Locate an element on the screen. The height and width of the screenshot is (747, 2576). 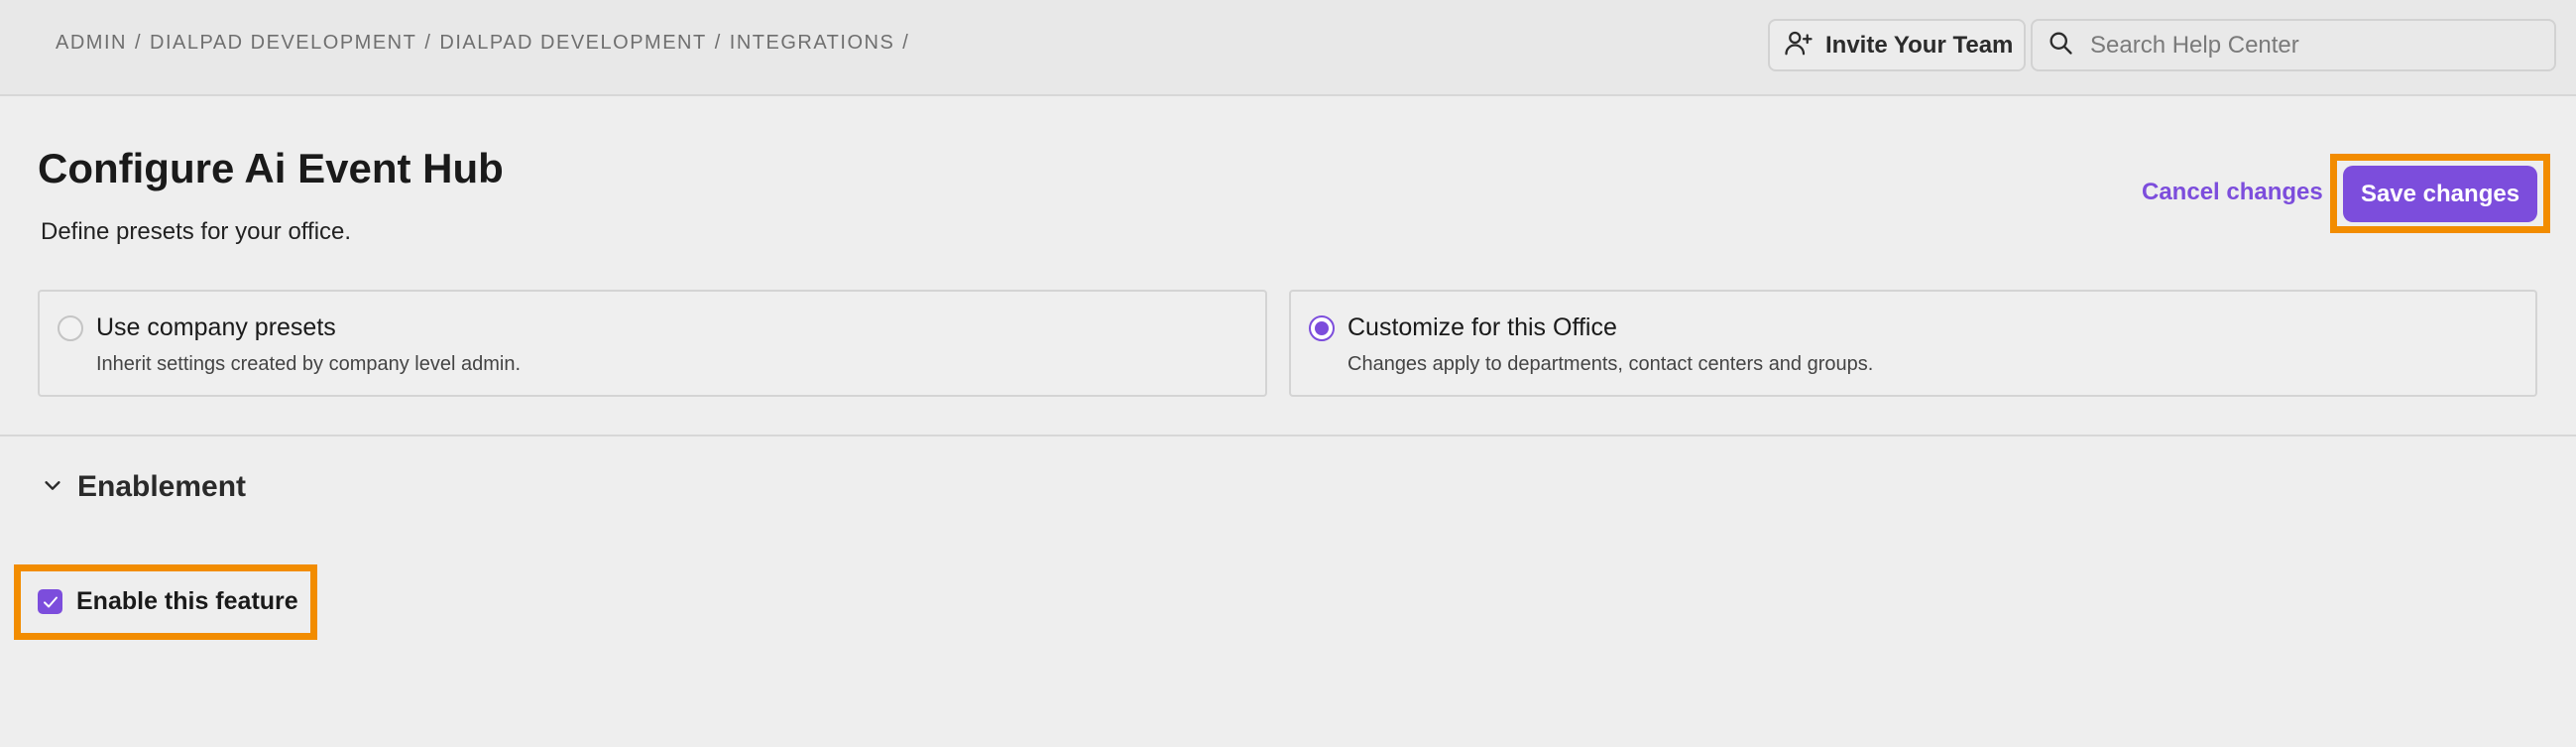
invite-team-label: Invite Your Team is located at coordinates (1919, 45).